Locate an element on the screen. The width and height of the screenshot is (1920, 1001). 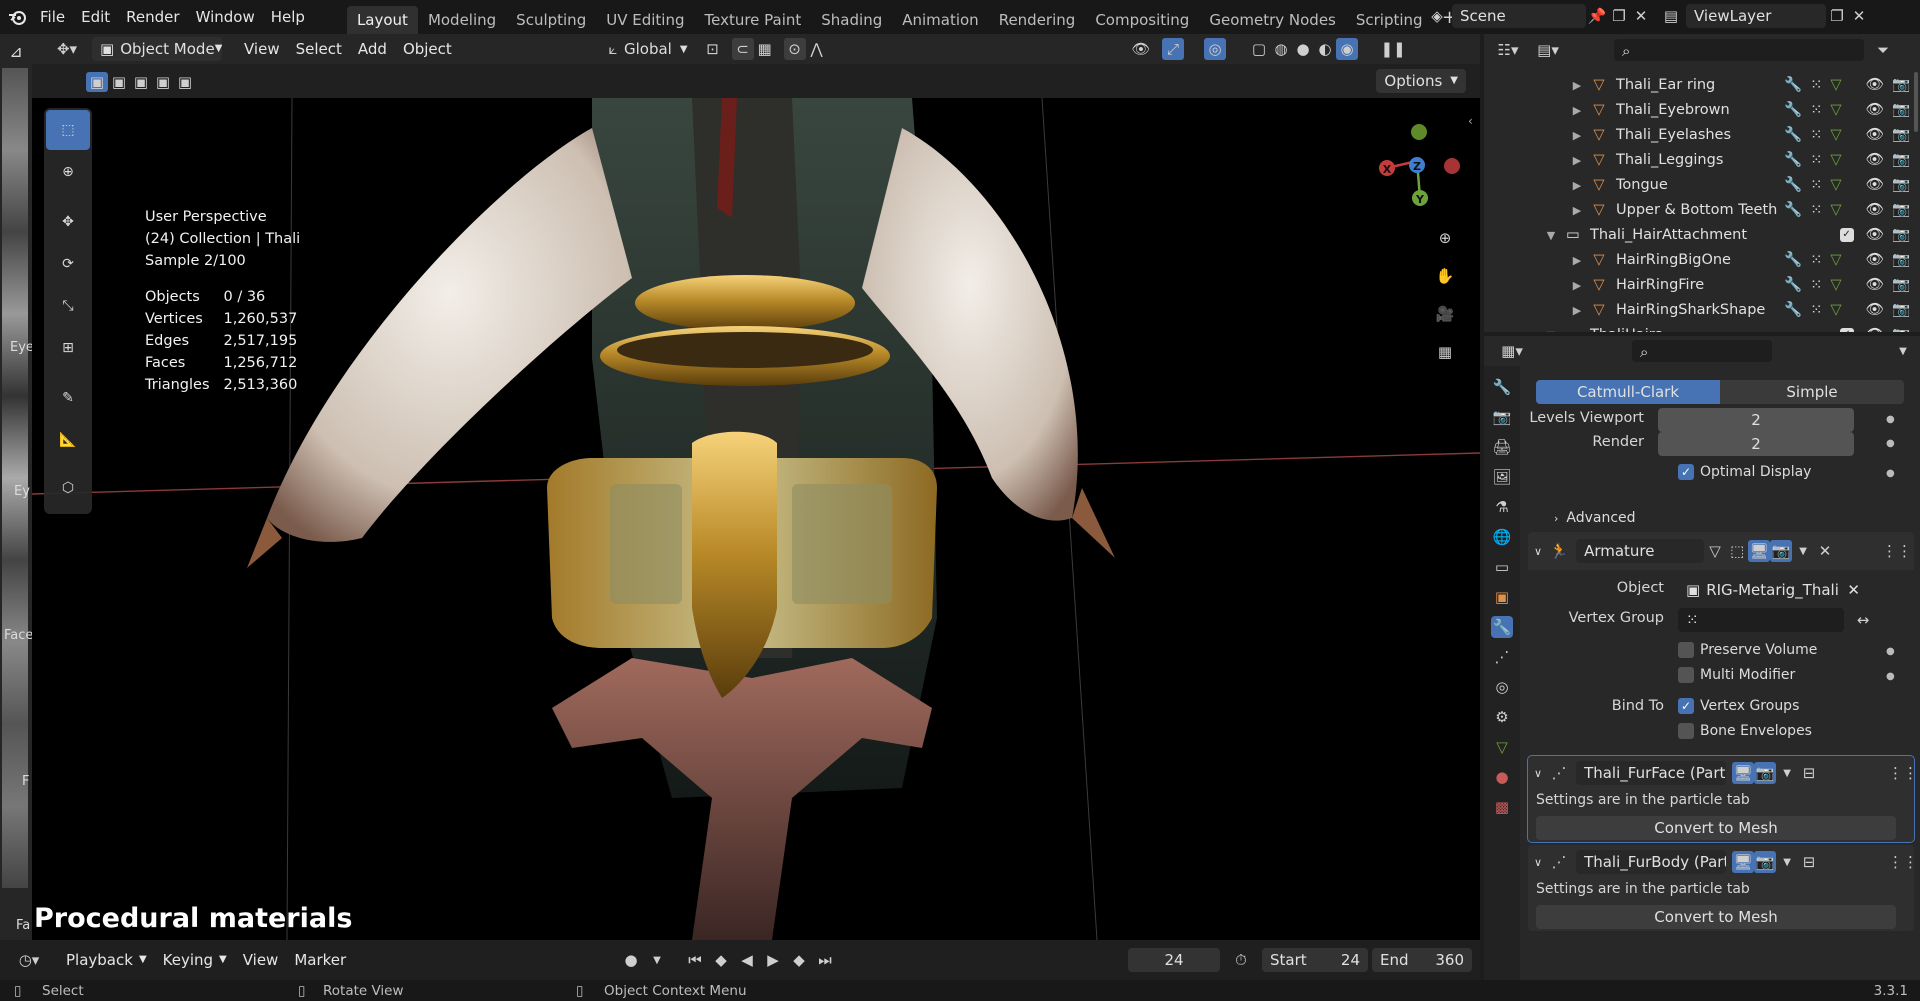
pause-render-icon: ❚❚ is located at coordinates (1392, 49).